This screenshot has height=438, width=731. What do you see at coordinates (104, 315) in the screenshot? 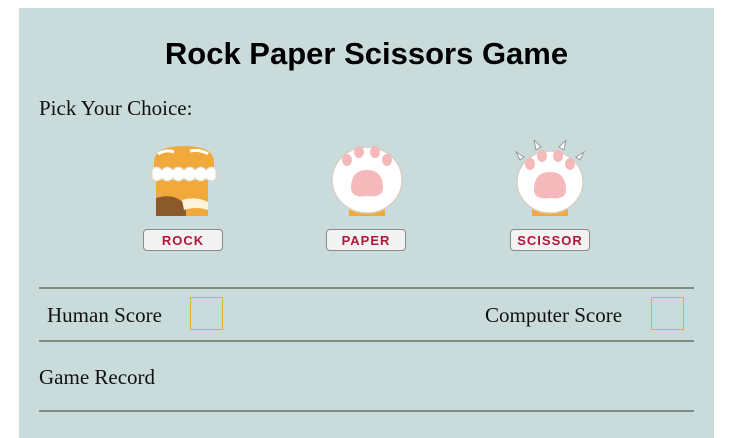
I see `human-score-label: Human Score` at bounding box center [104, 315].